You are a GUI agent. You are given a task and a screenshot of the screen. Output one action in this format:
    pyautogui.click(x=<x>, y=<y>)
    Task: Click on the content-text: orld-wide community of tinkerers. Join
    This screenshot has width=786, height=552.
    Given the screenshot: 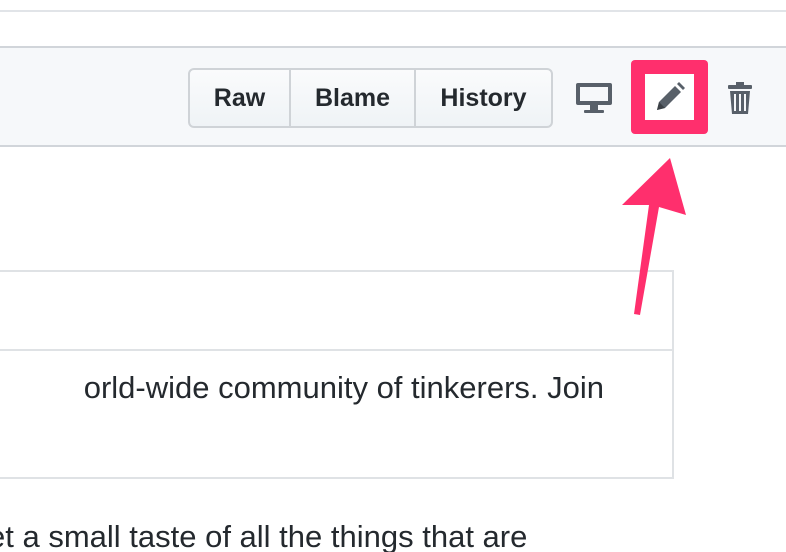 What is the action you would take?
    pyautogui.click(x=343, y=387)
    